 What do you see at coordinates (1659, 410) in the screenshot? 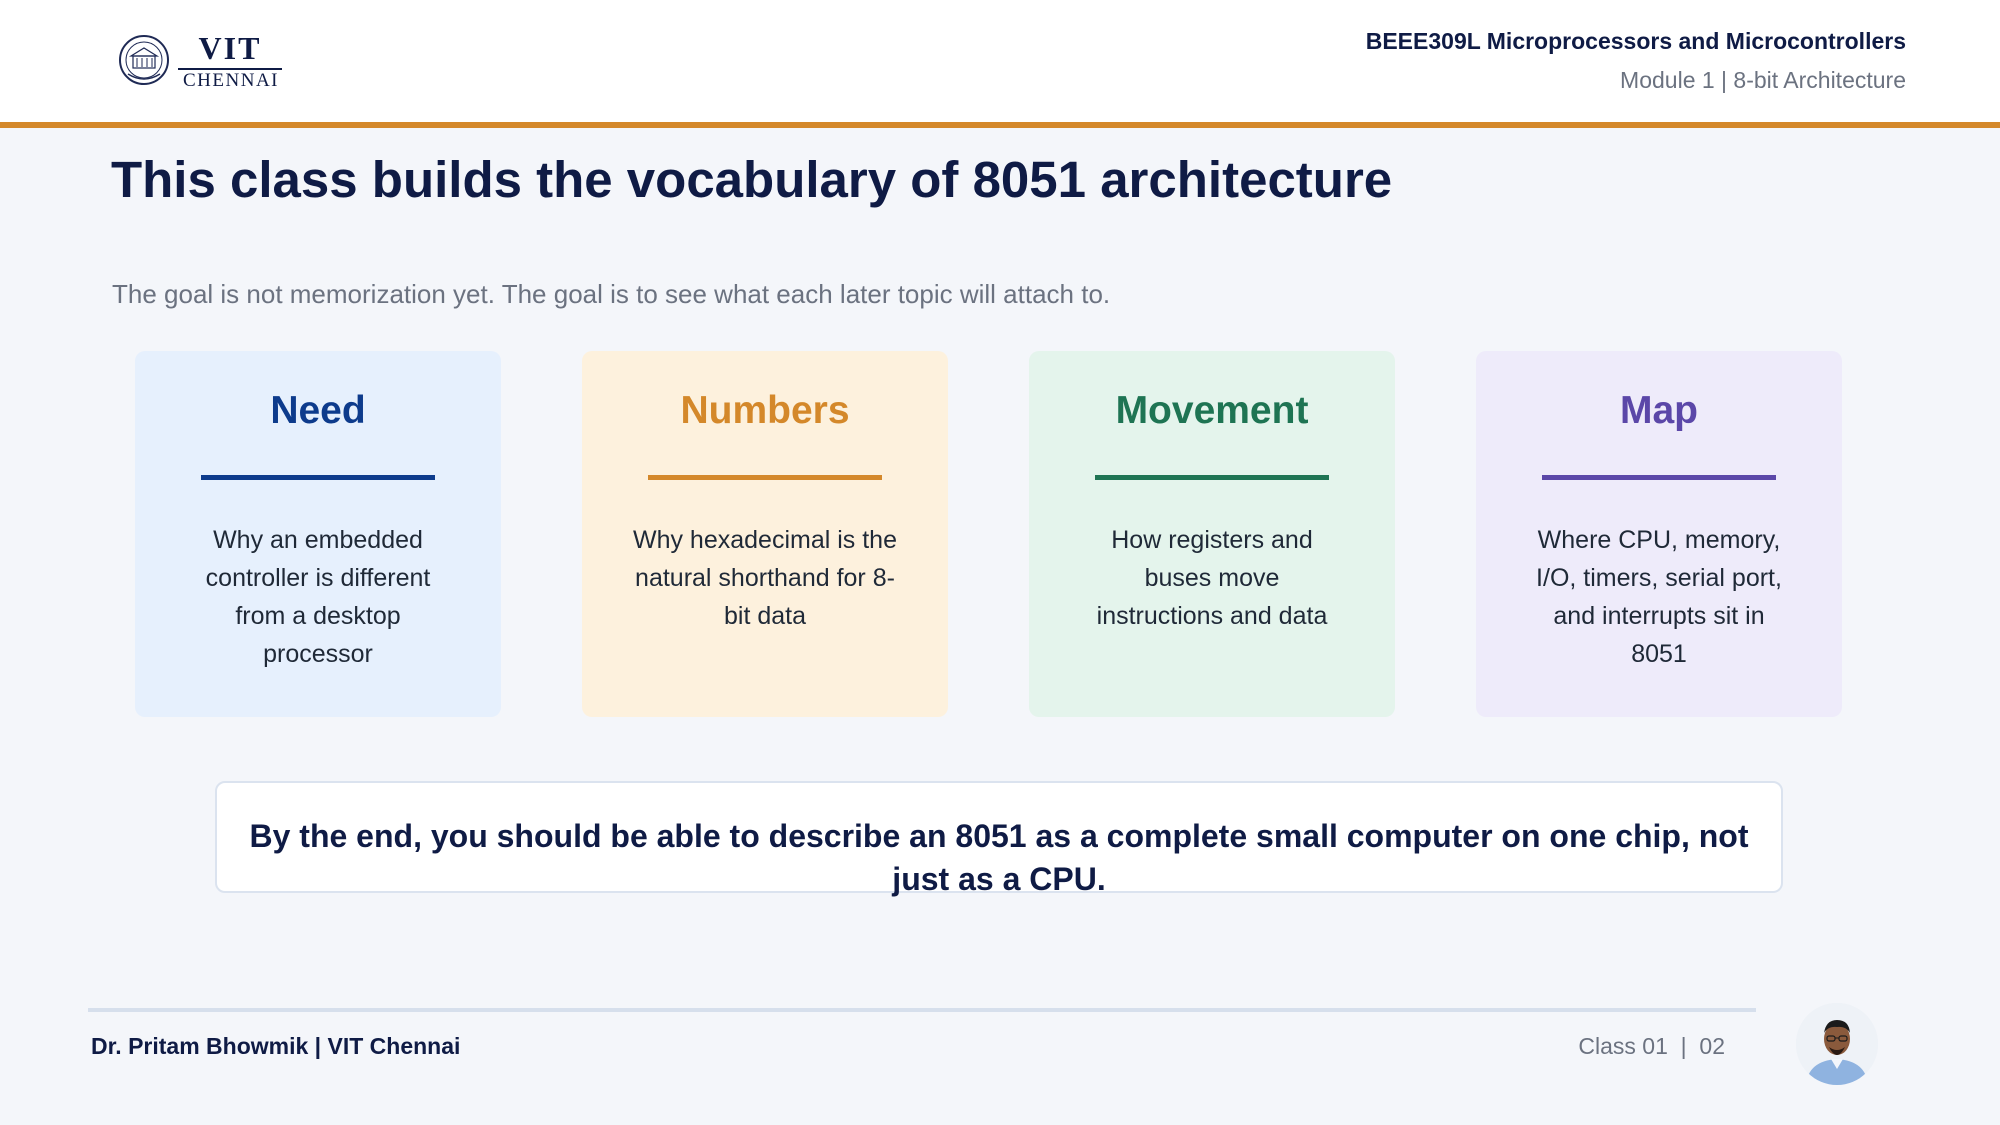
I see `card-title: Map` at bounding box center [1659, 410].